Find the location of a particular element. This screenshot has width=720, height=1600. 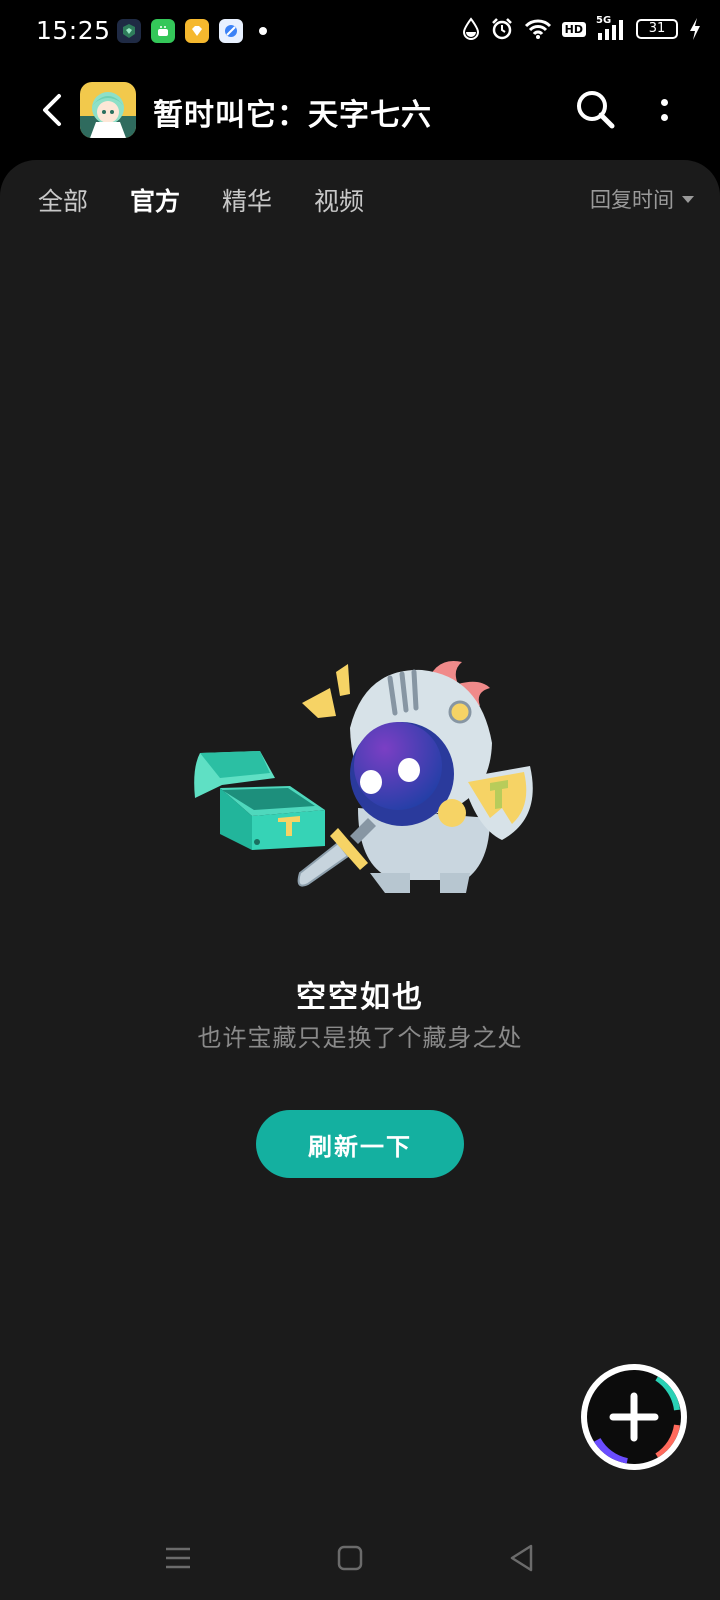

system-icons: HD 5G 31 is located at coordinates (582, 28).